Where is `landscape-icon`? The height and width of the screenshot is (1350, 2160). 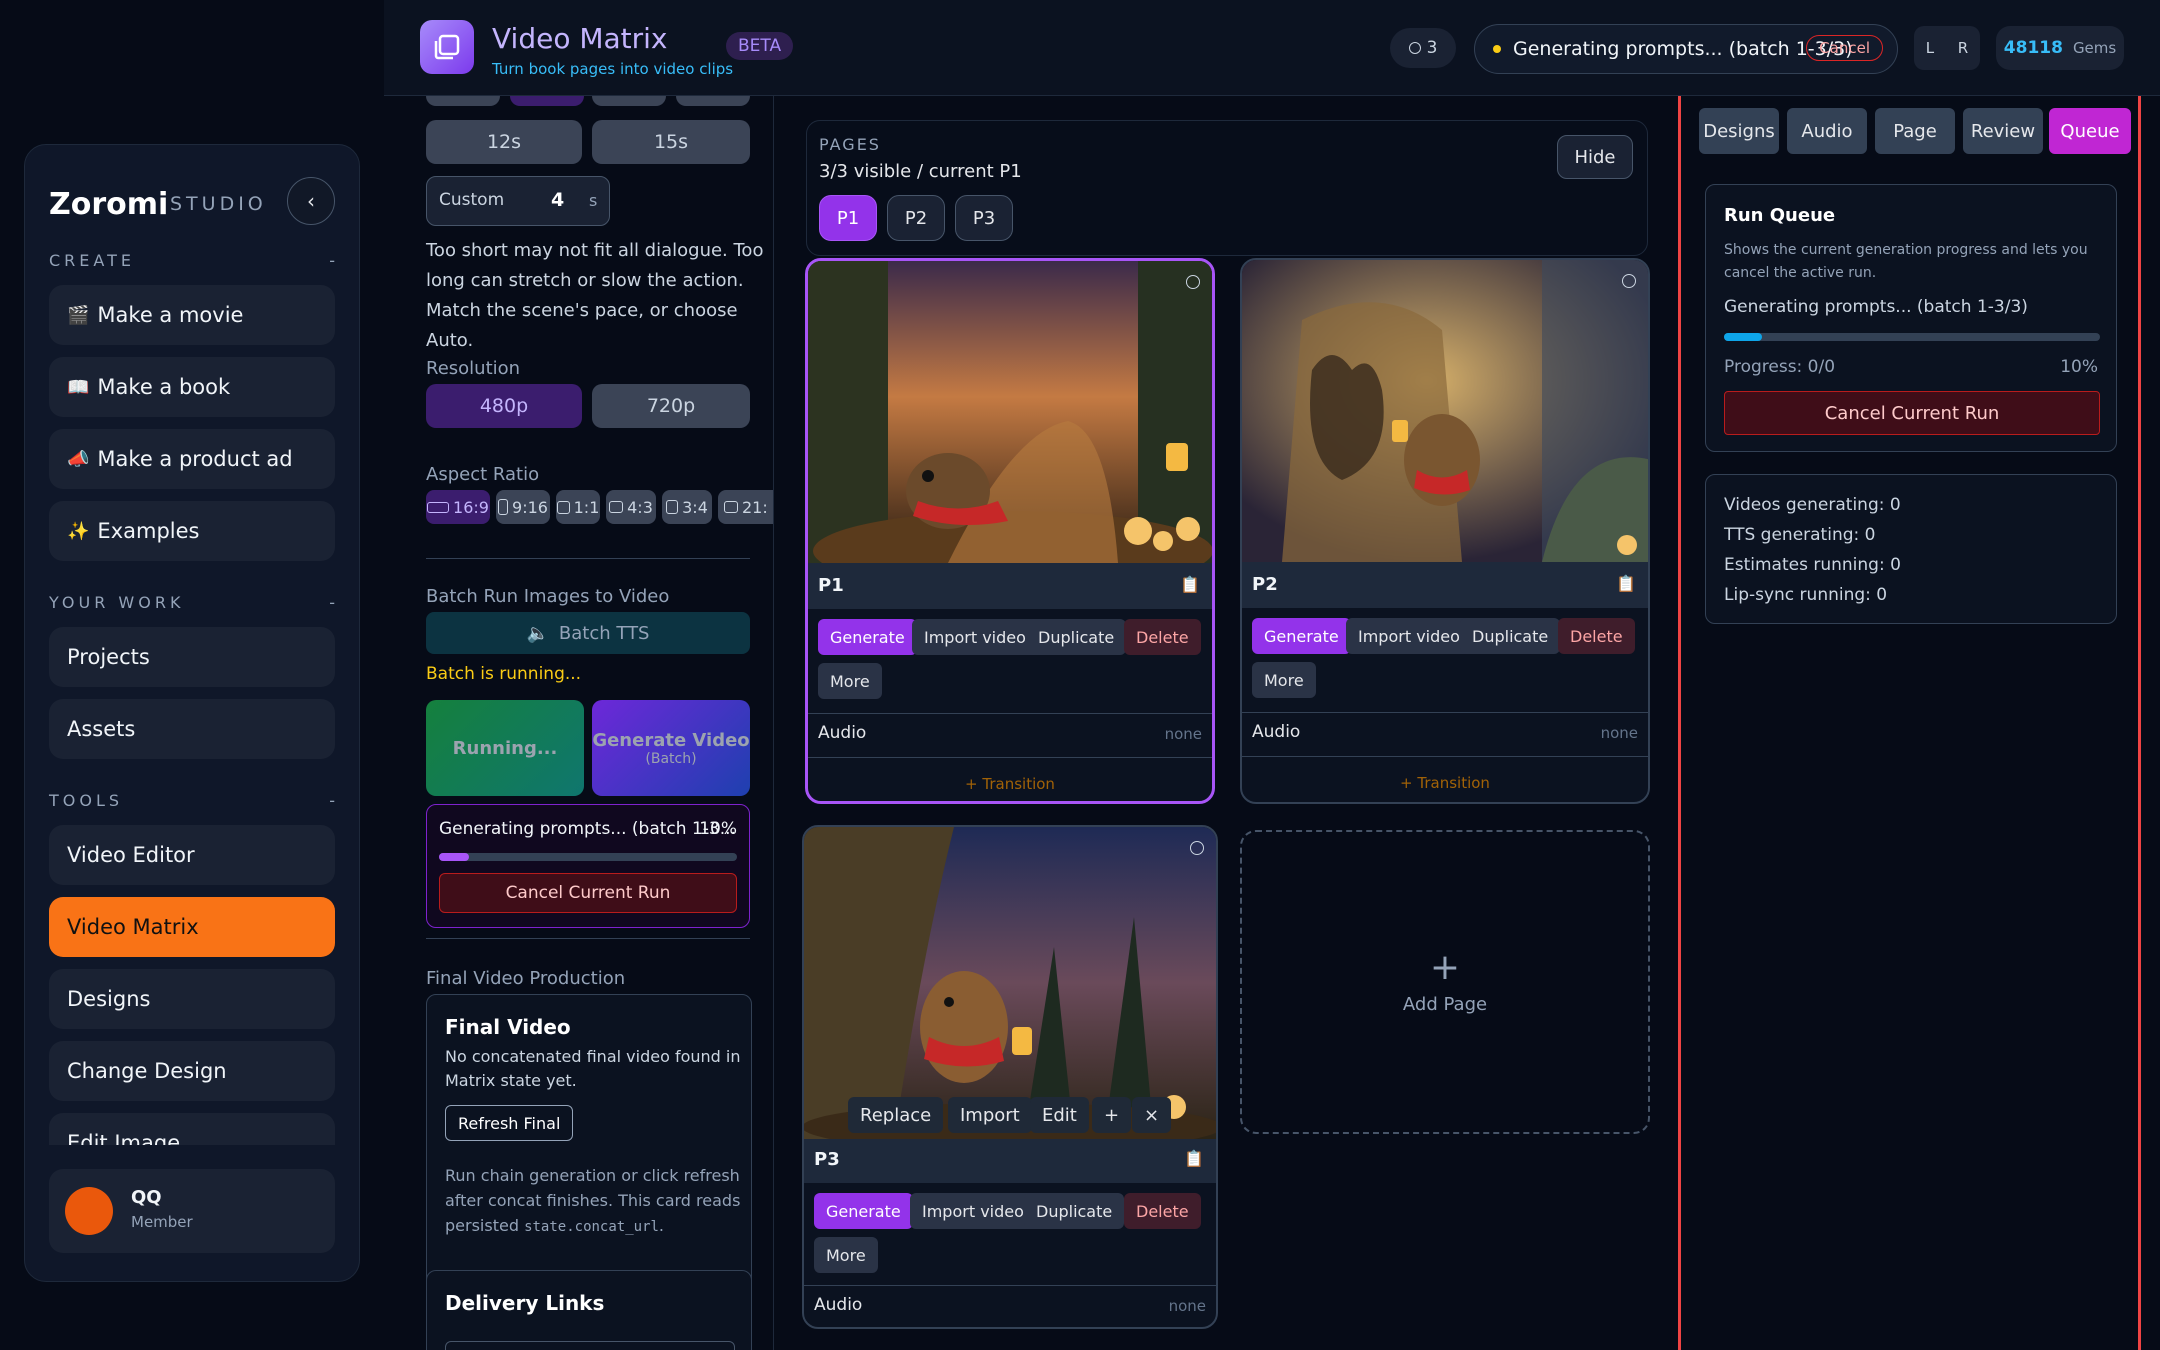
landscape-icon is located at coordinates (438, 507).